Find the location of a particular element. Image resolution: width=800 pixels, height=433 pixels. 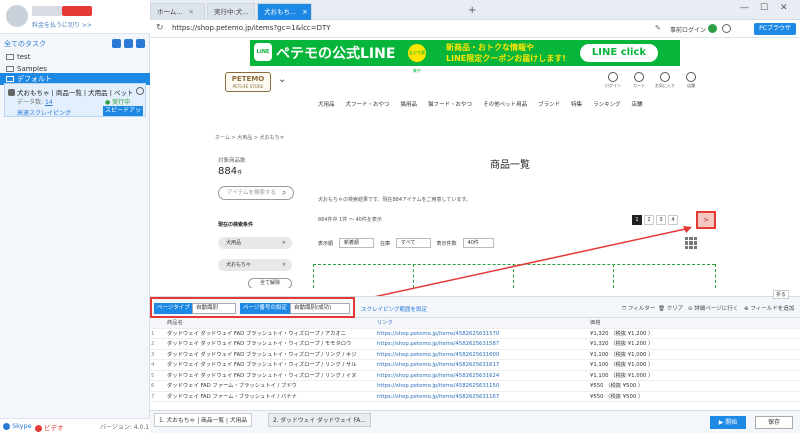

tab-home: ホーム... ✕ is located at coordinates (177, 11).